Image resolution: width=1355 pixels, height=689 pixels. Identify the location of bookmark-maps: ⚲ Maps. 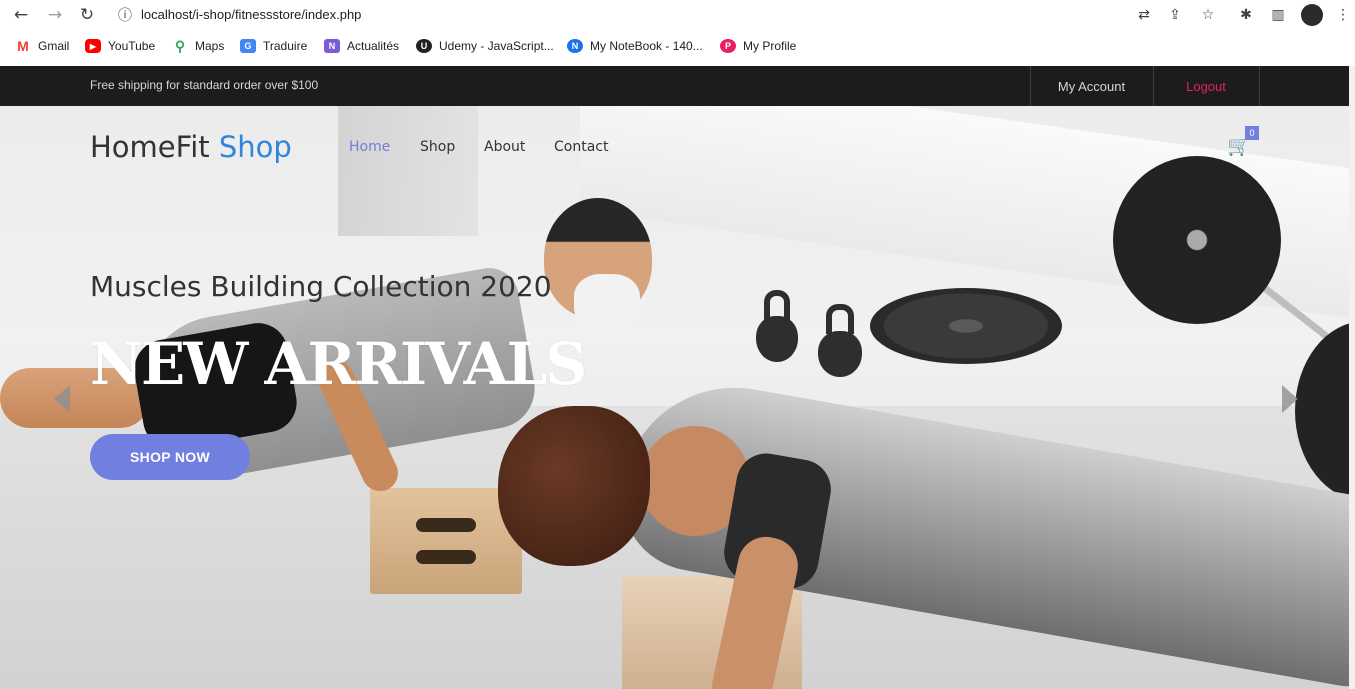
(198, 46).